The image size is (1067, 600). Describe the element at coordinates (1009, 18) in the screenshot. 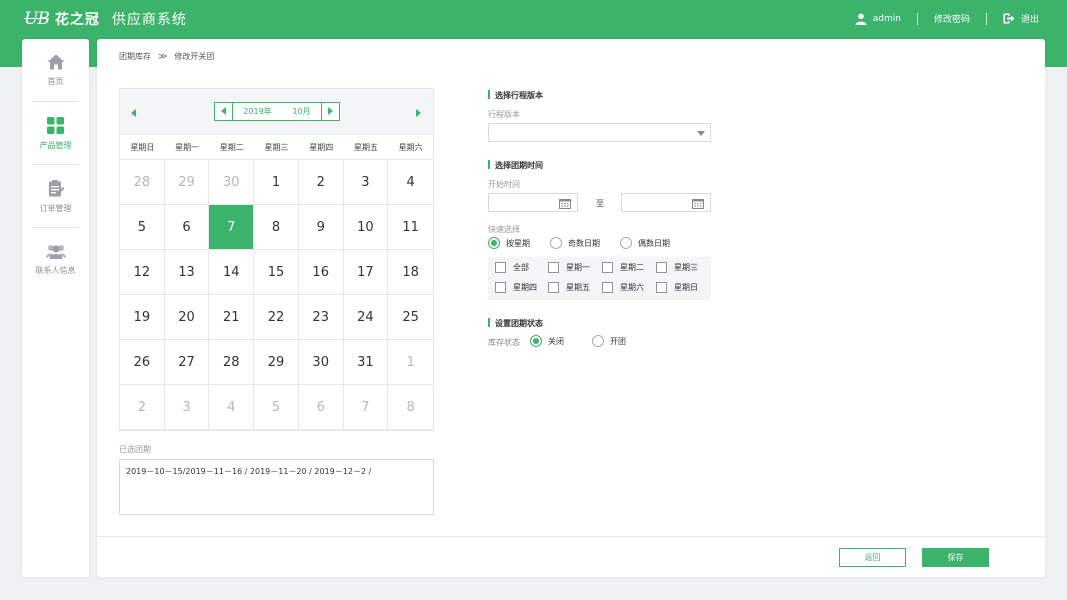

I see `logout-icon` at that location.